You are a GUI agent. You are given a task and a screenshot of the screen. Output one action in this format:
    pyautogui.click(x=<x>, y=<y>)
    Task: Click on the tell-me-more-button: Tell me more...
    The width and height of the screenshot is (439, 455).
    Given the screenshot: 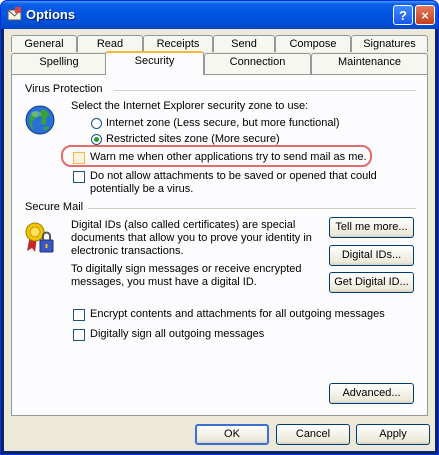 What is the action you would take?
    pyautogui.click(x=371, y=227)
    